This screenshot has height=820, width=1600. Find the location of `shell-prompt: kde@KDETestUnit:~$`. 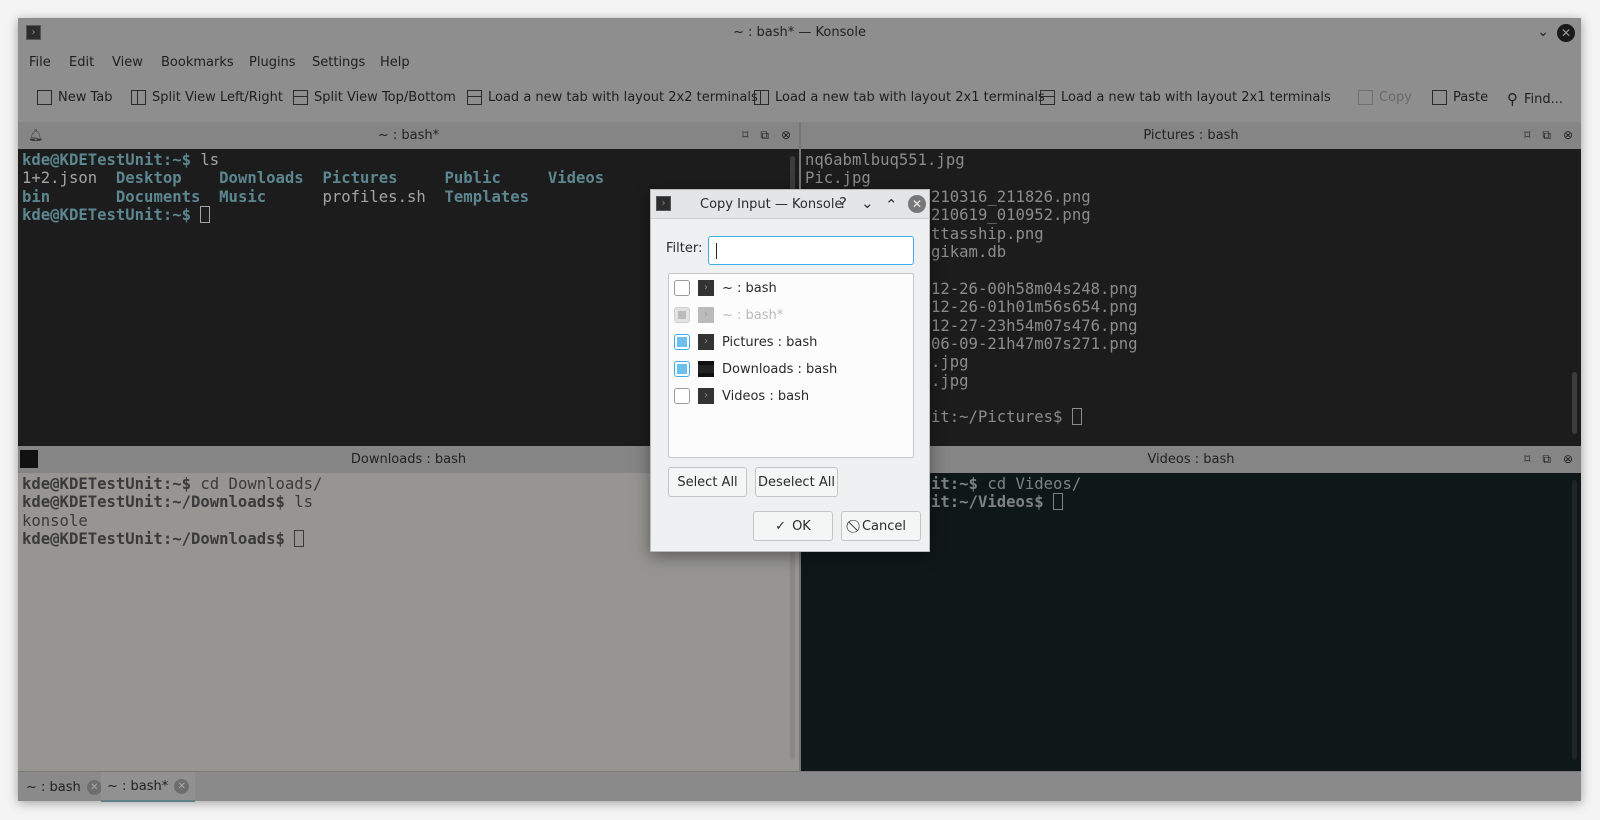

shell-prompt: kde@KDETestUnit:~$ is located at coordinates (111, 484).